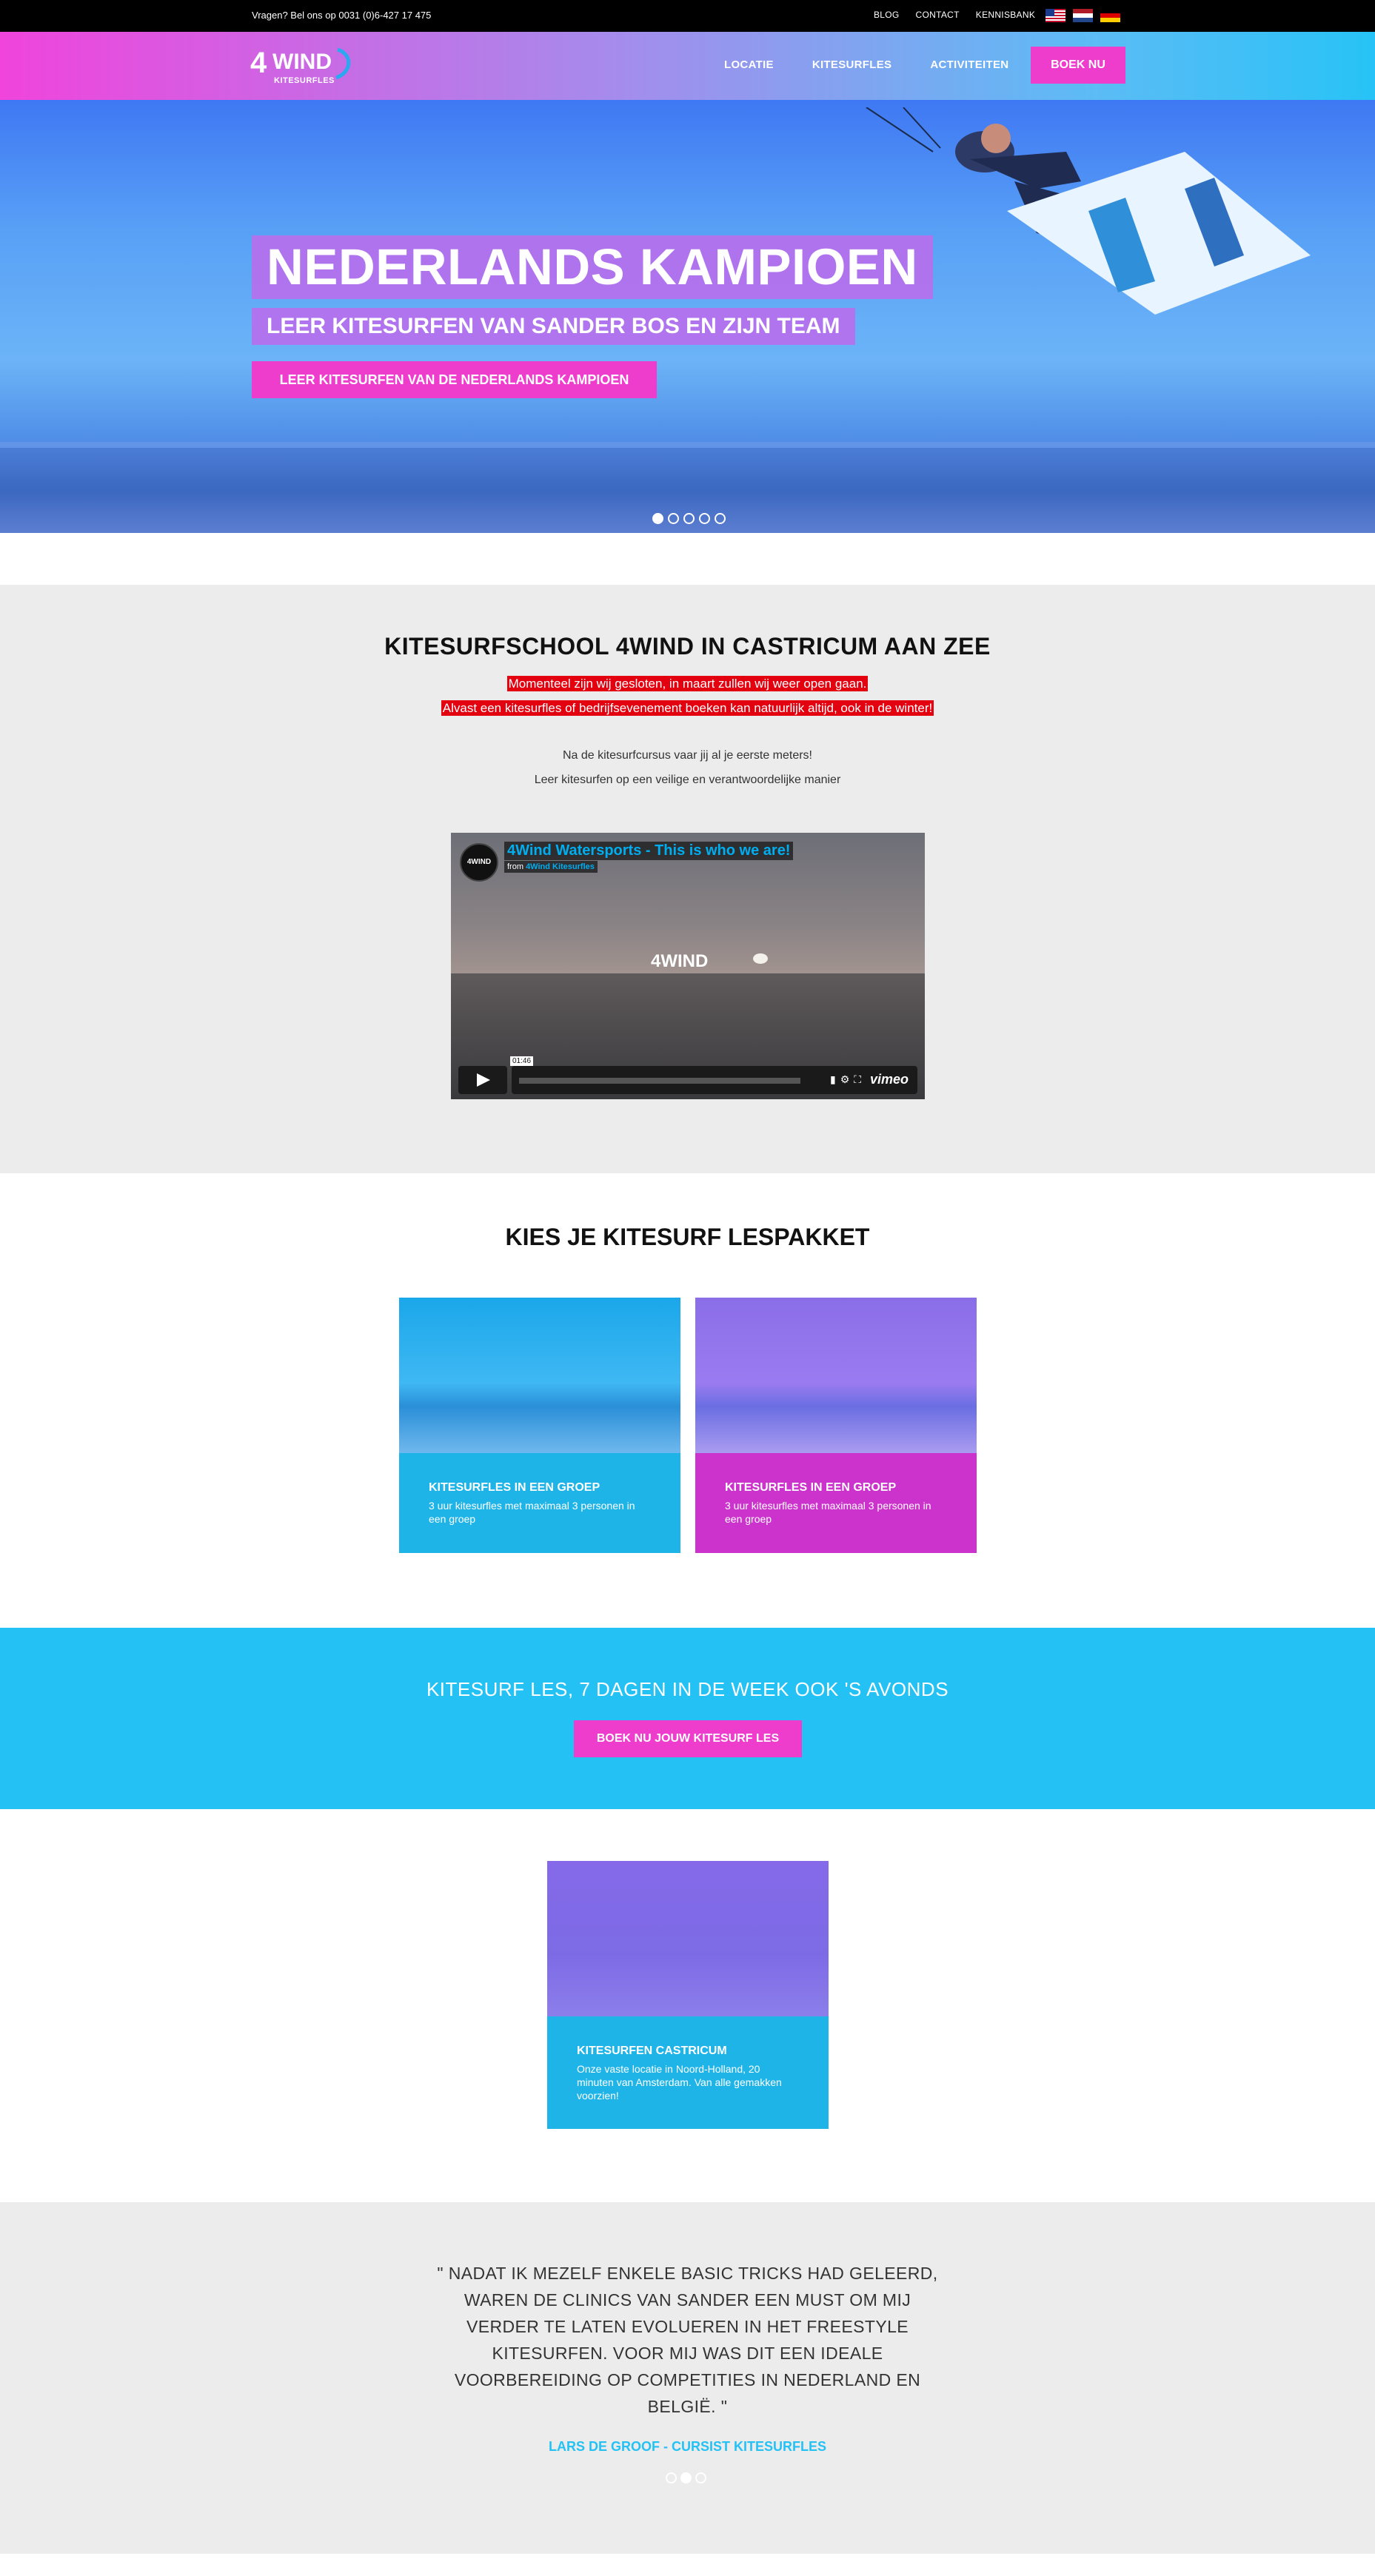 Image resolution: width=1375 pixels, height=2576 pixels. I want to click on testimonial-author: LARS DE GROOF - CURSIST KITESURFLES, so click(687, 2446).